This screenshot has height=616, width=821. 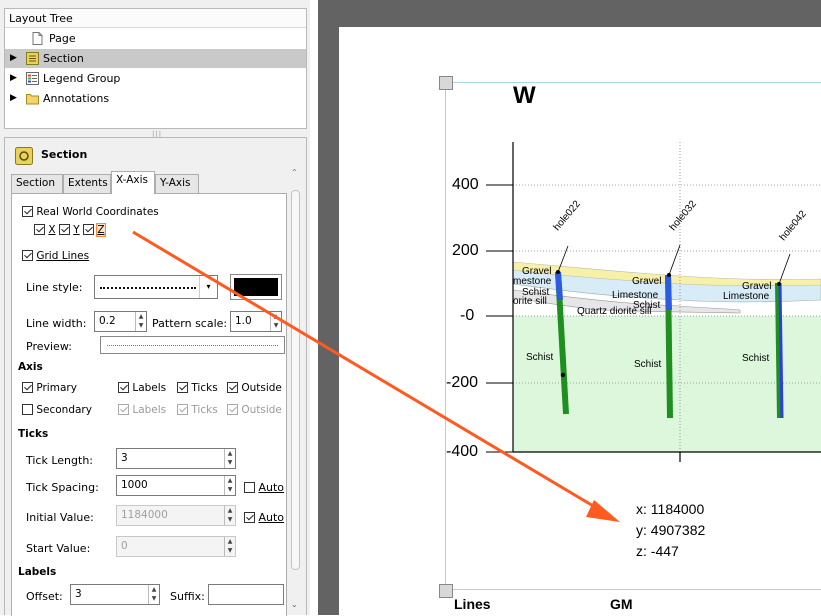 I want to click on direction-label: W, so click(x=524, y=95).